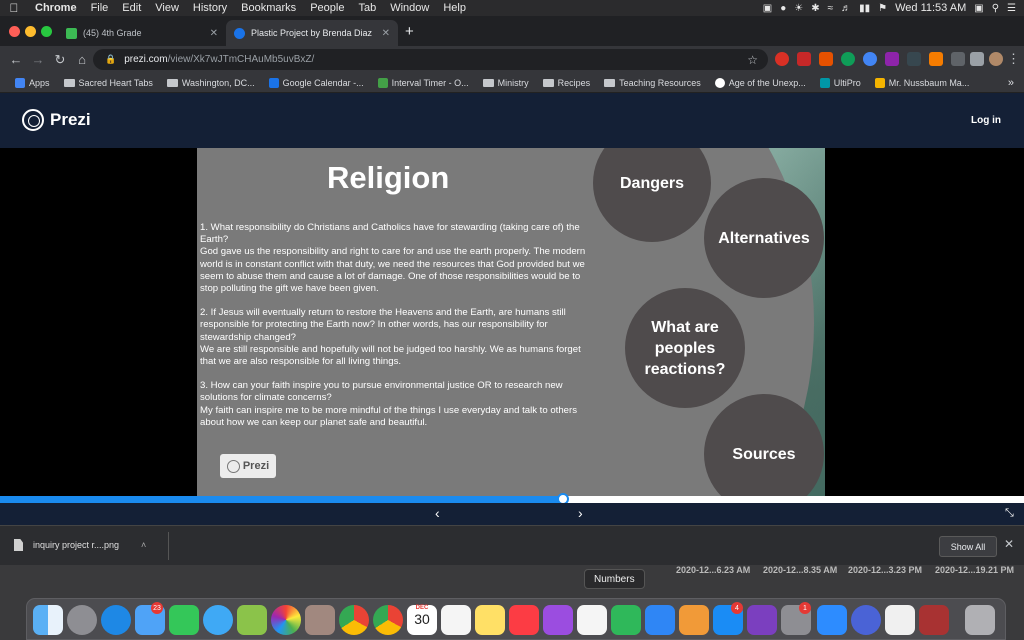 The width and height of the screenshot is (1024, 640). Describe the element at coordinates (108, 83) in the screenshot. I see `bookmark-sacred-heart-tabs: Sacred Heart Tabs` at that location.